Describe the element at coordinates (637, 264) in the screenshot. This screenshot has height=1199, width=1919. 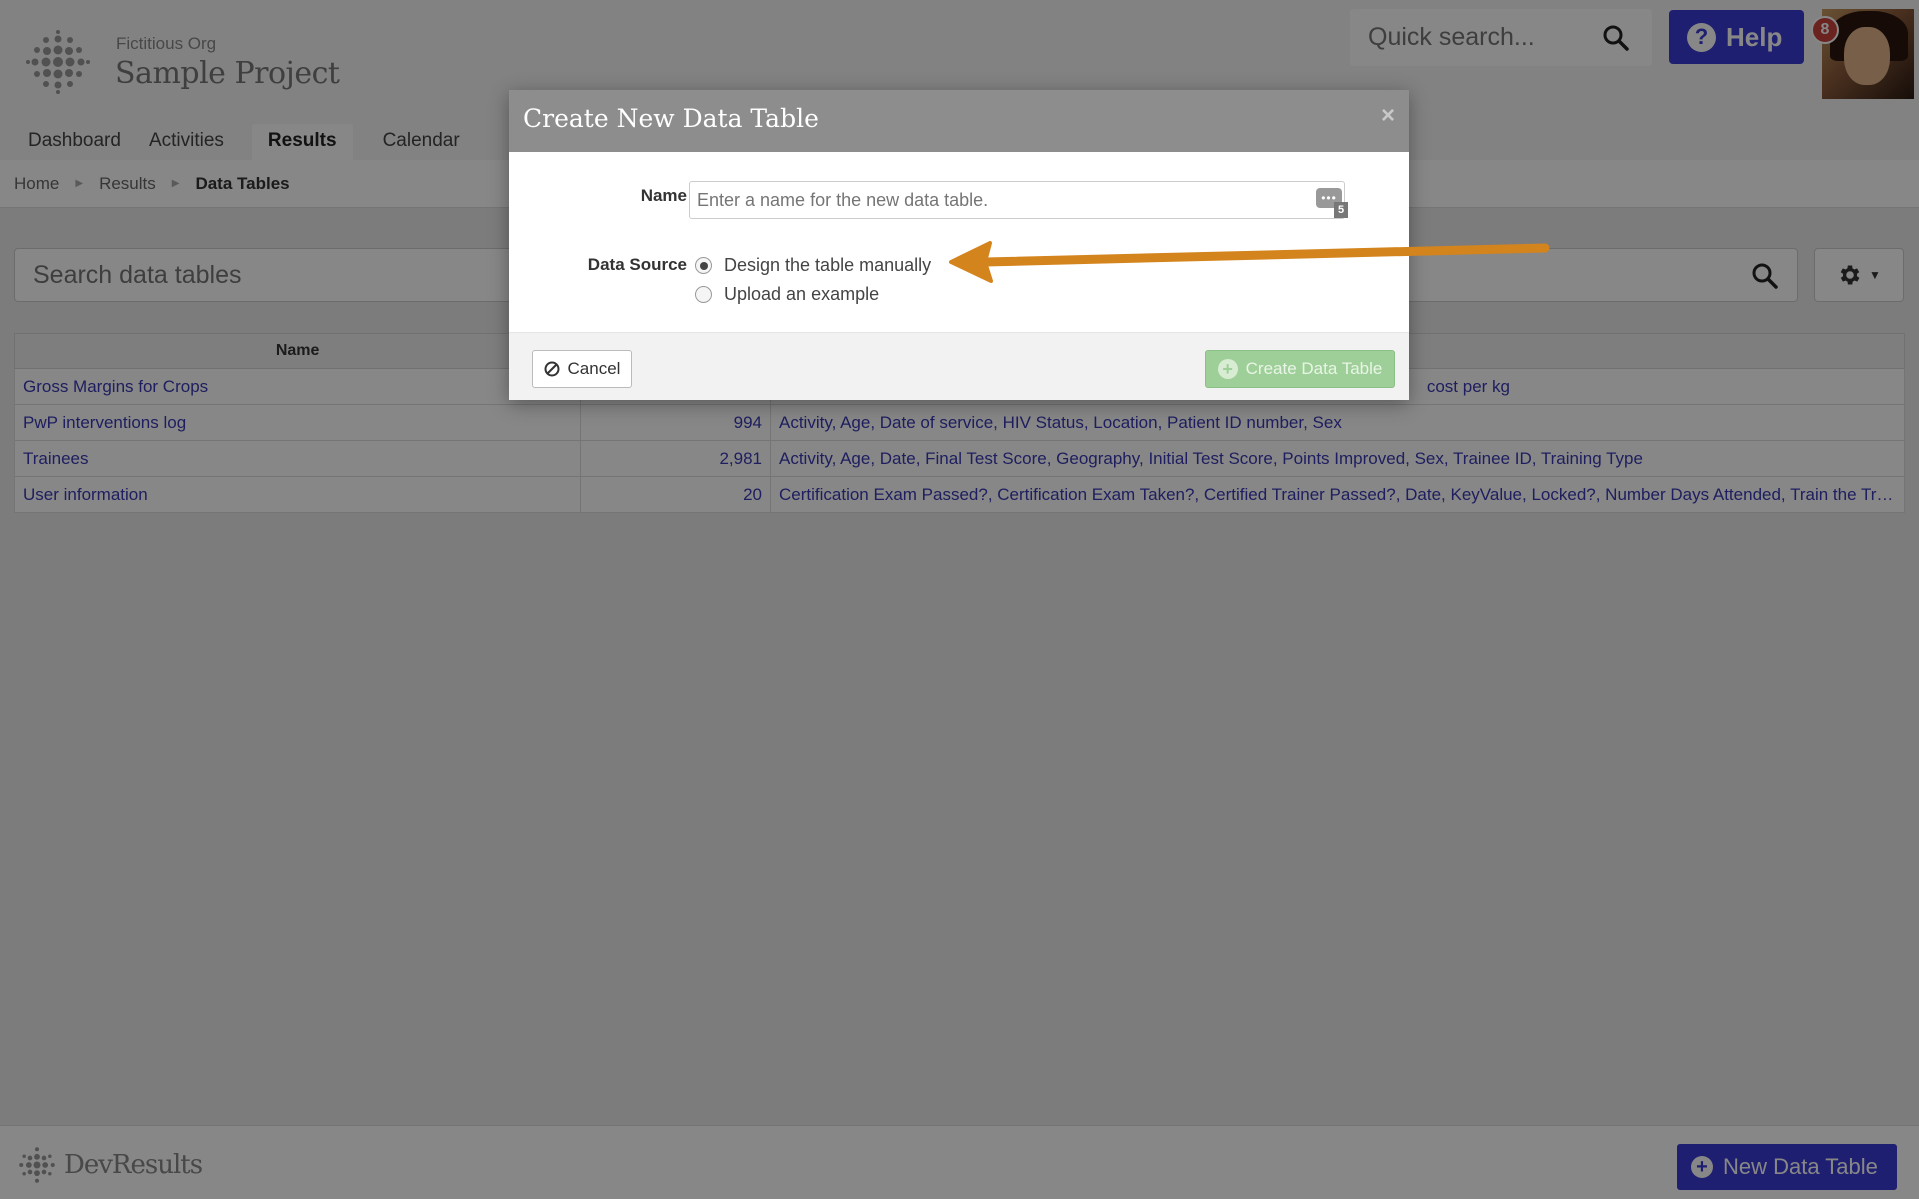
I see `data-source-label: Data Source` at that location.